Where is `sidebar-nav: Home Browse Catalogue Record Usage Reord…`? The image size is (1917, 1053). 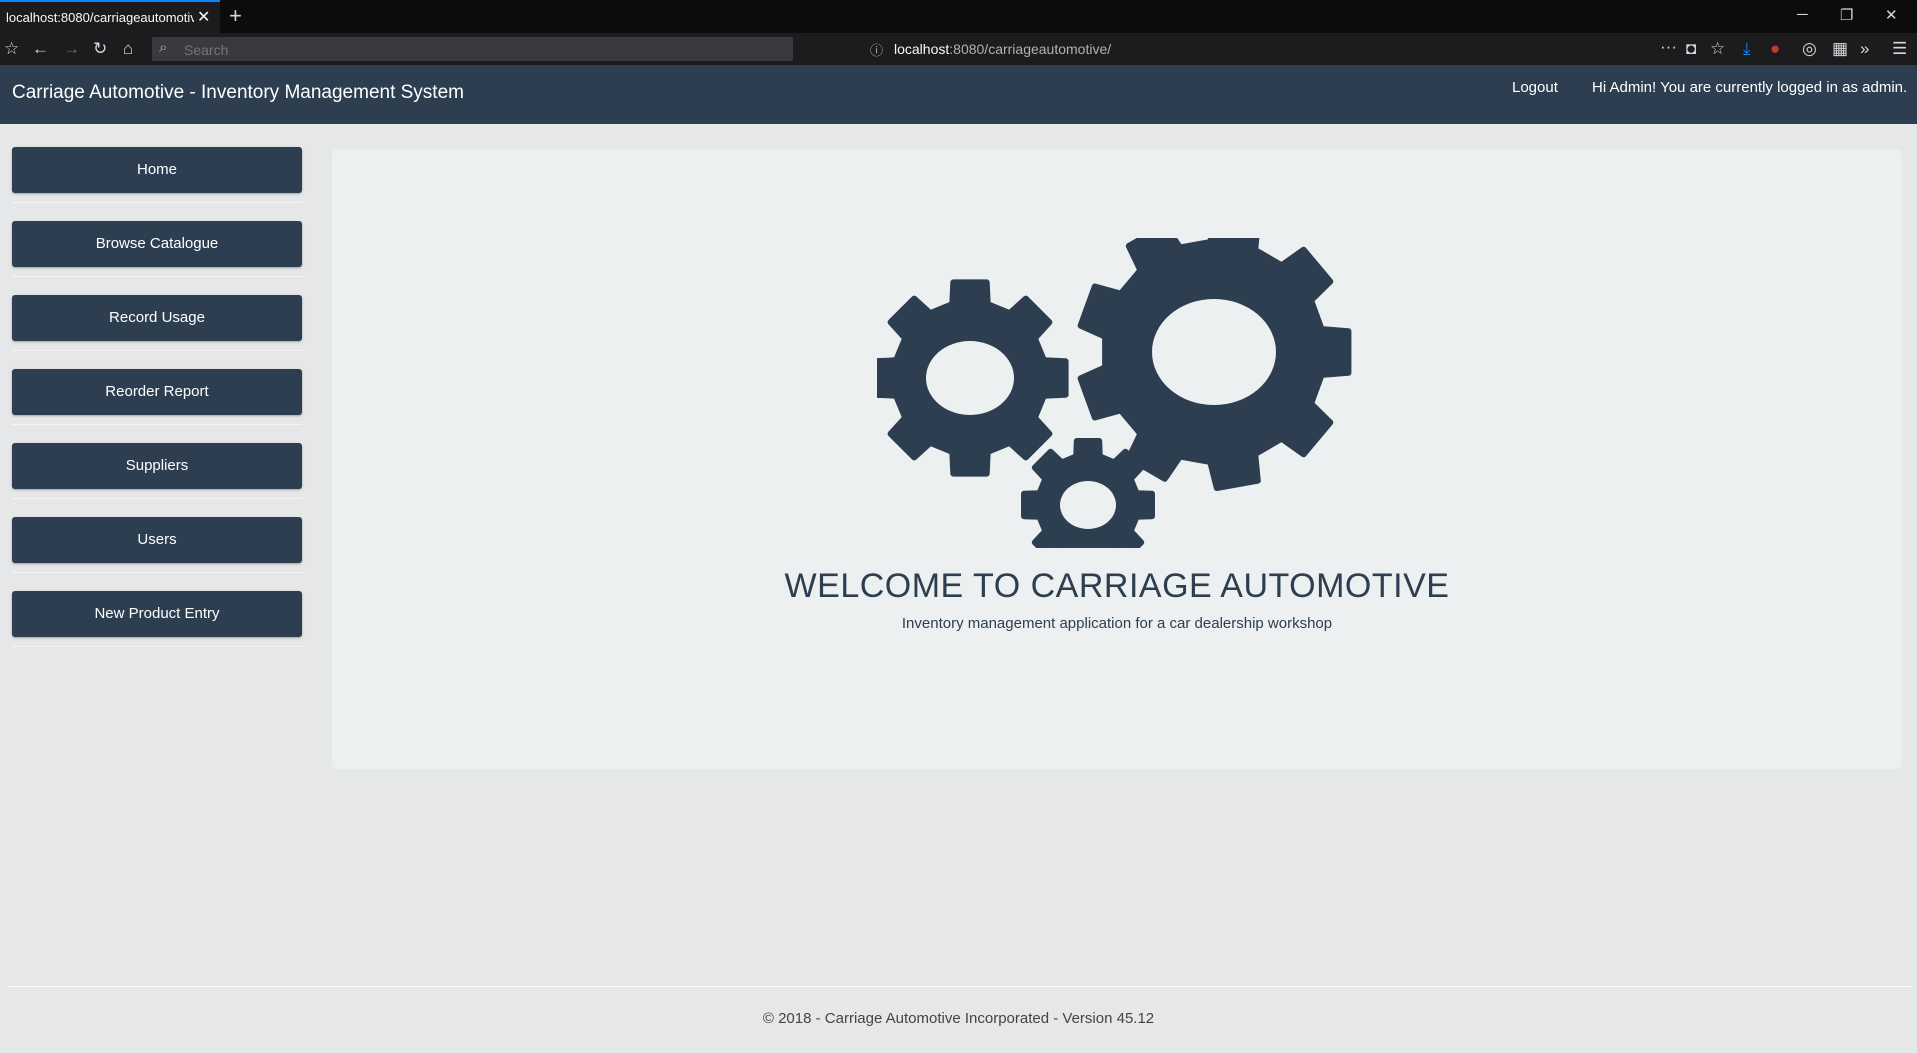
sidebar-nav: Home Browse Catalogue Record Usage Reord… is located at coordinates (157, 406).